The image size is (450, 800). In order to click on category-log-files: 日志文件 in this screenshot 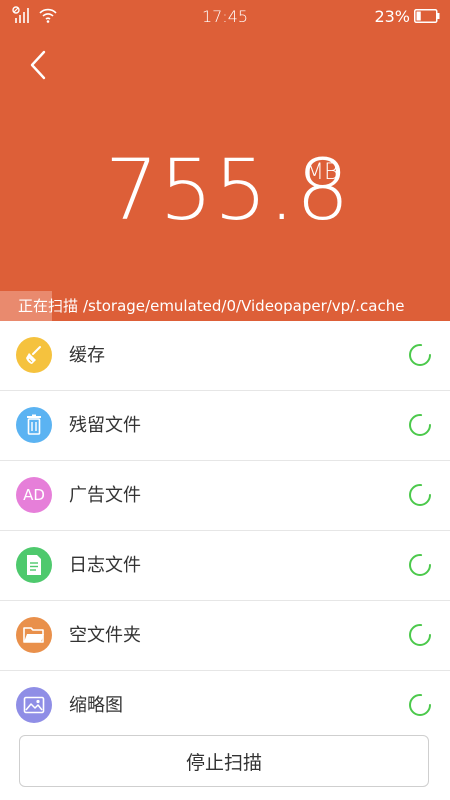, I will do `click(225, 566)`.